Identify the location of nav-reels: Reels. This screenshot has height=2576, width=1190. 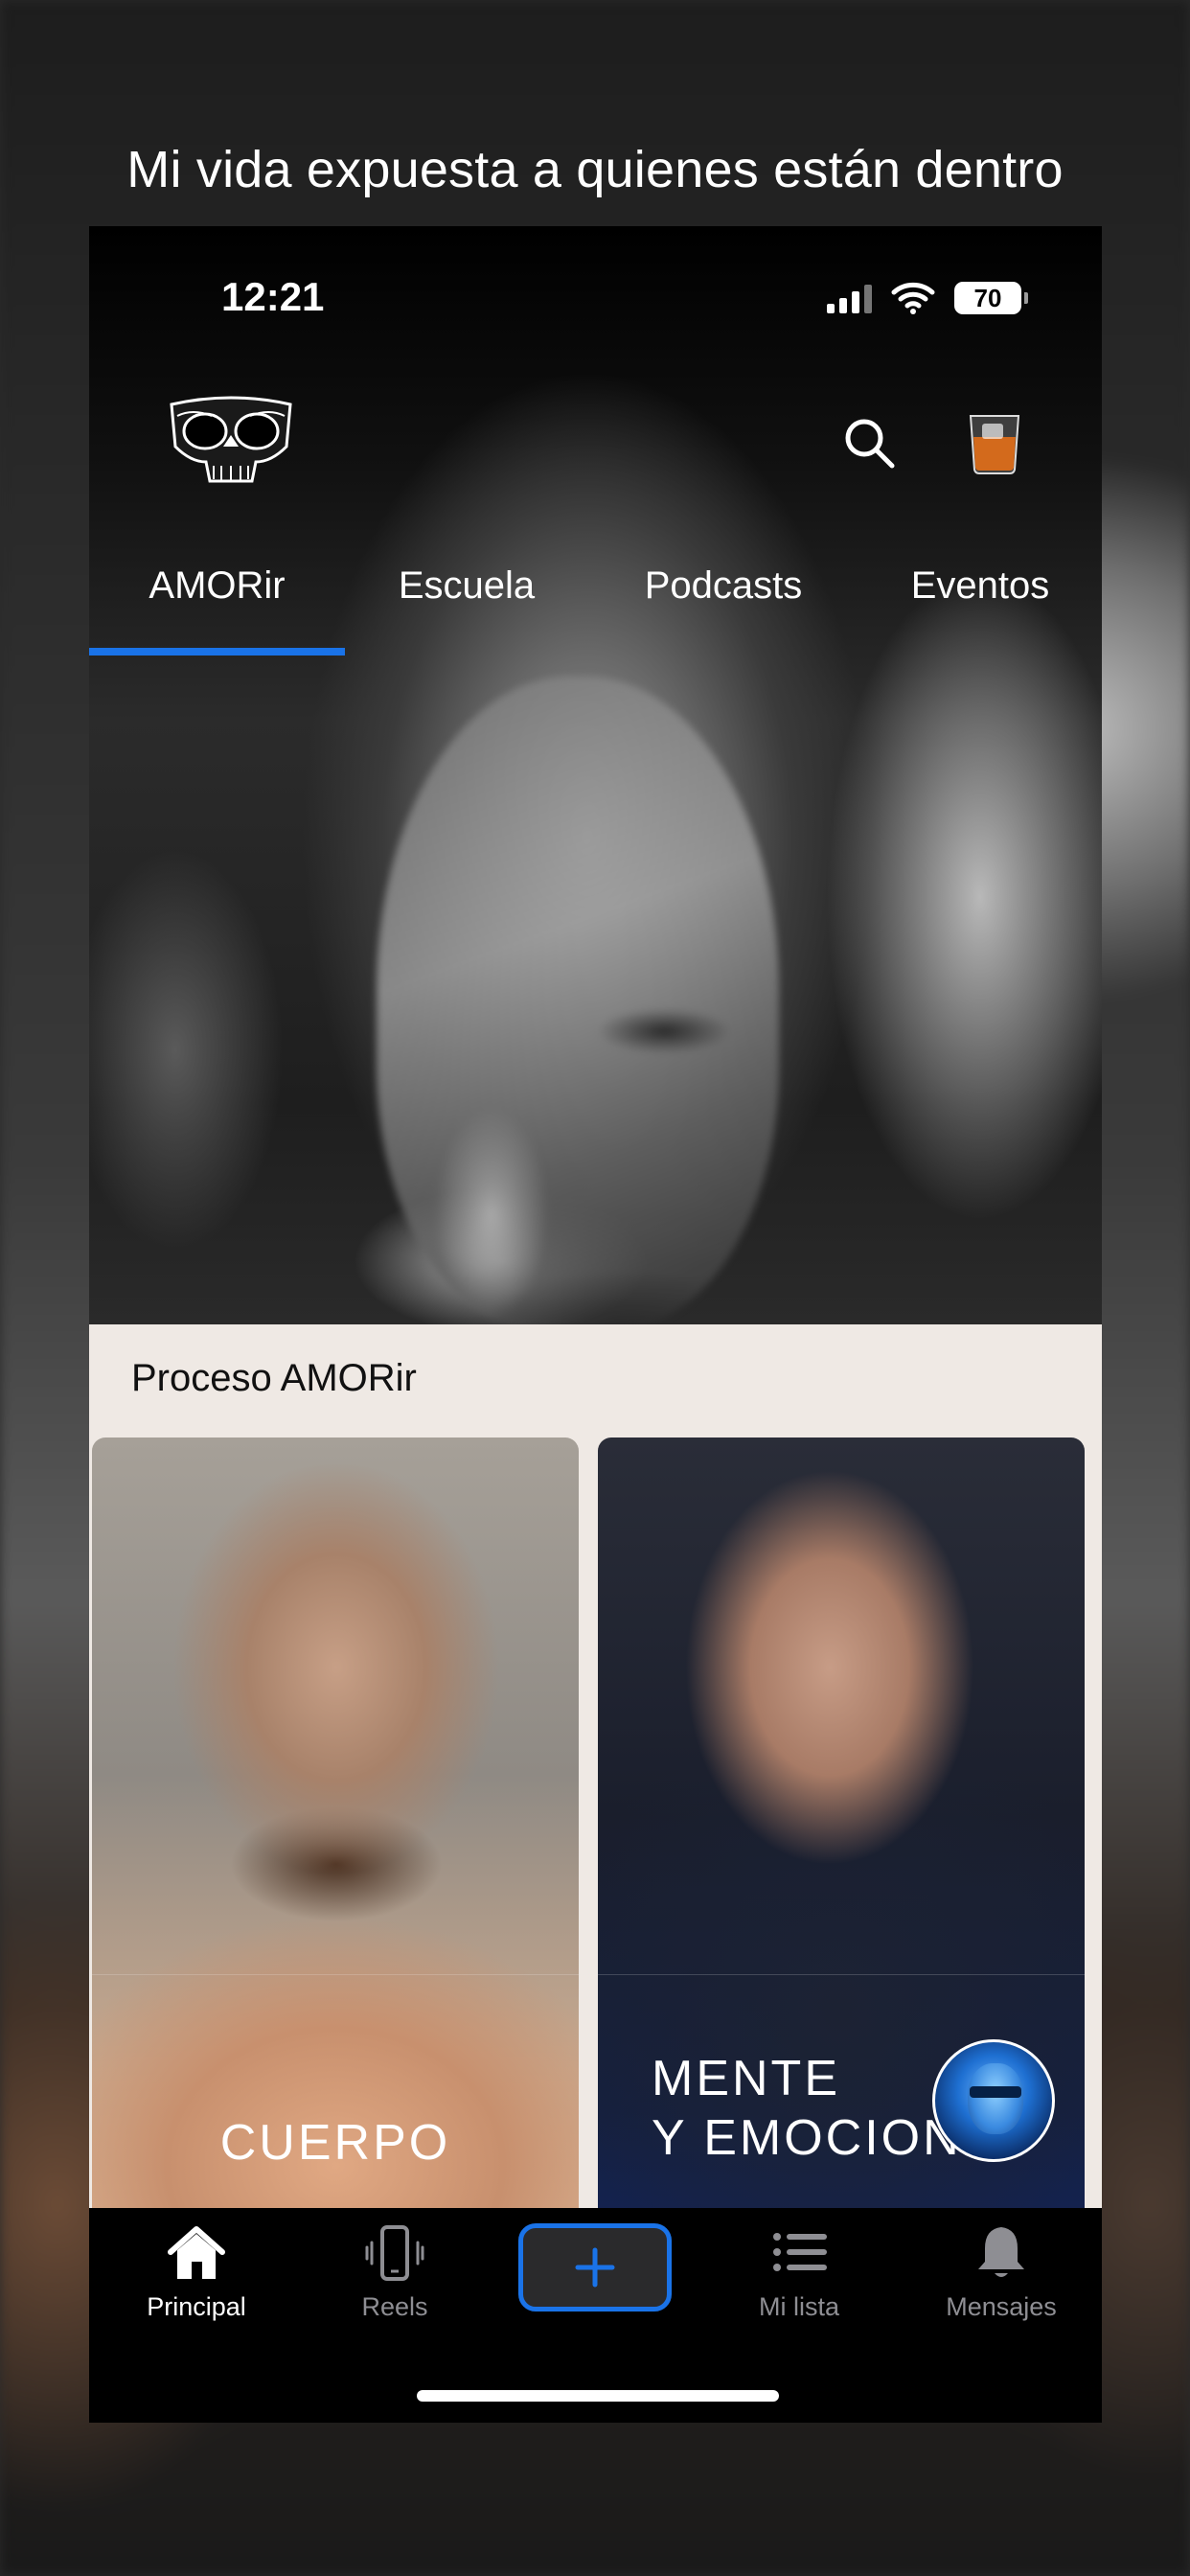
(395, 2275).